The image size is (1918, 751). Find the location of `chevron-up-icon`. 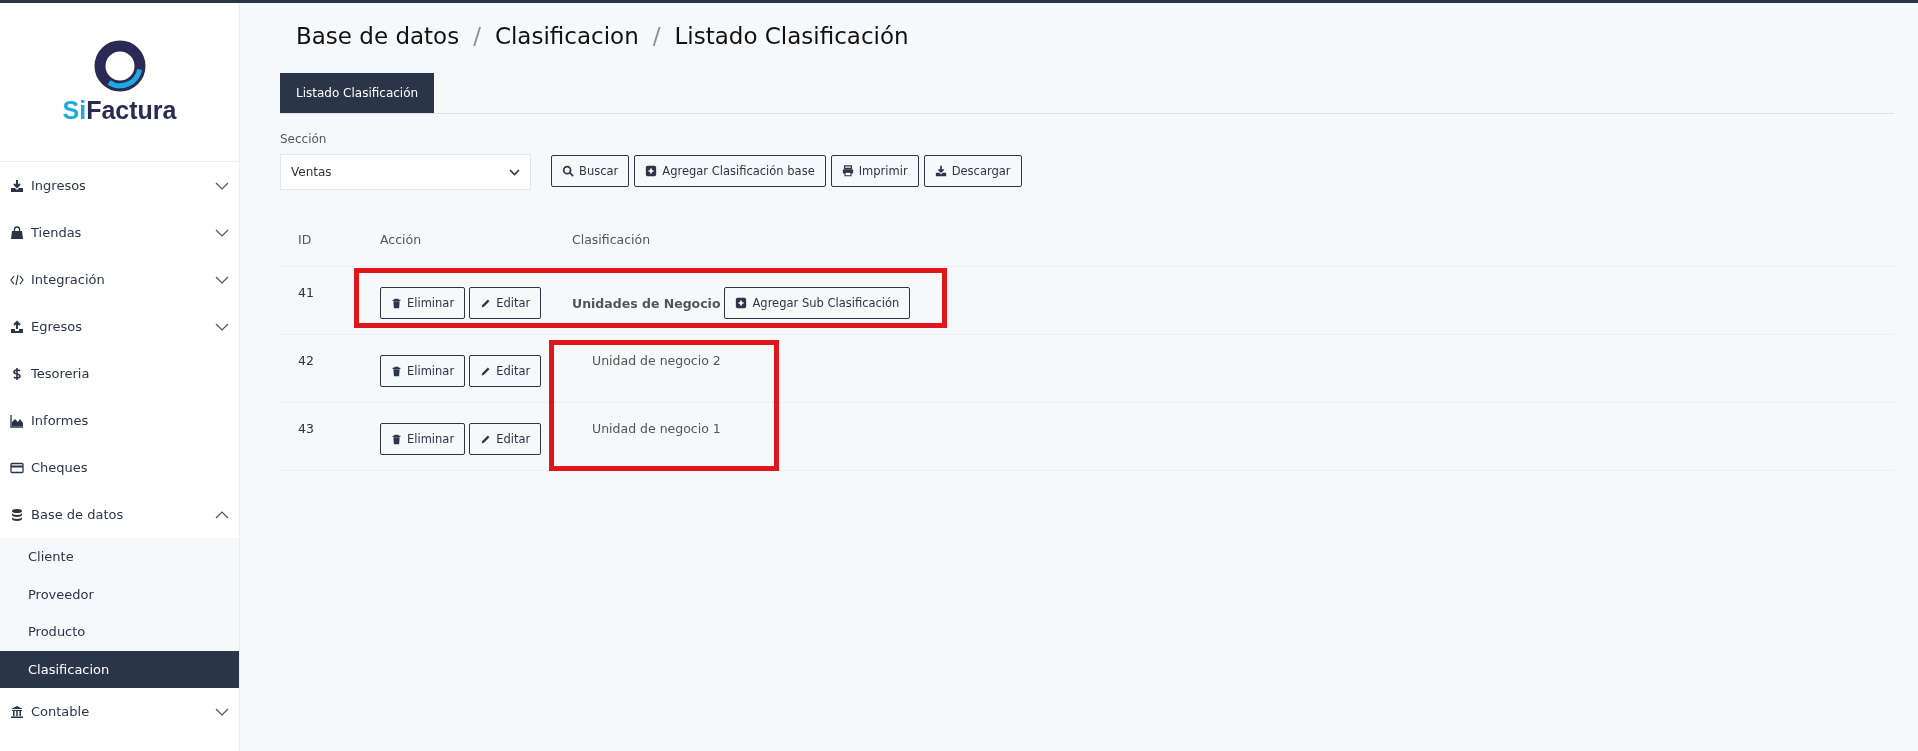

chevron-up-icon is located at coordinates (222, 514).